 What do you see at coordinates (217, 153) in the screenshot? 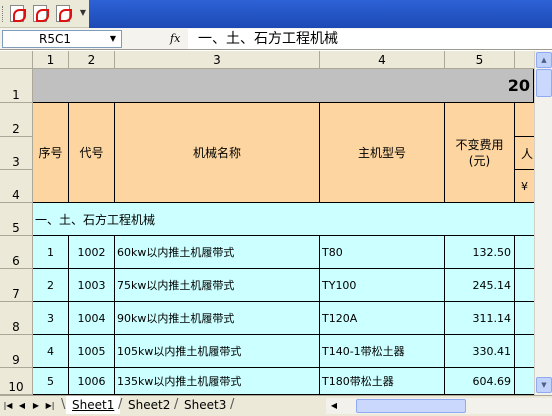
I see `header-name: 机械名称` at bounding box center [217, 153].